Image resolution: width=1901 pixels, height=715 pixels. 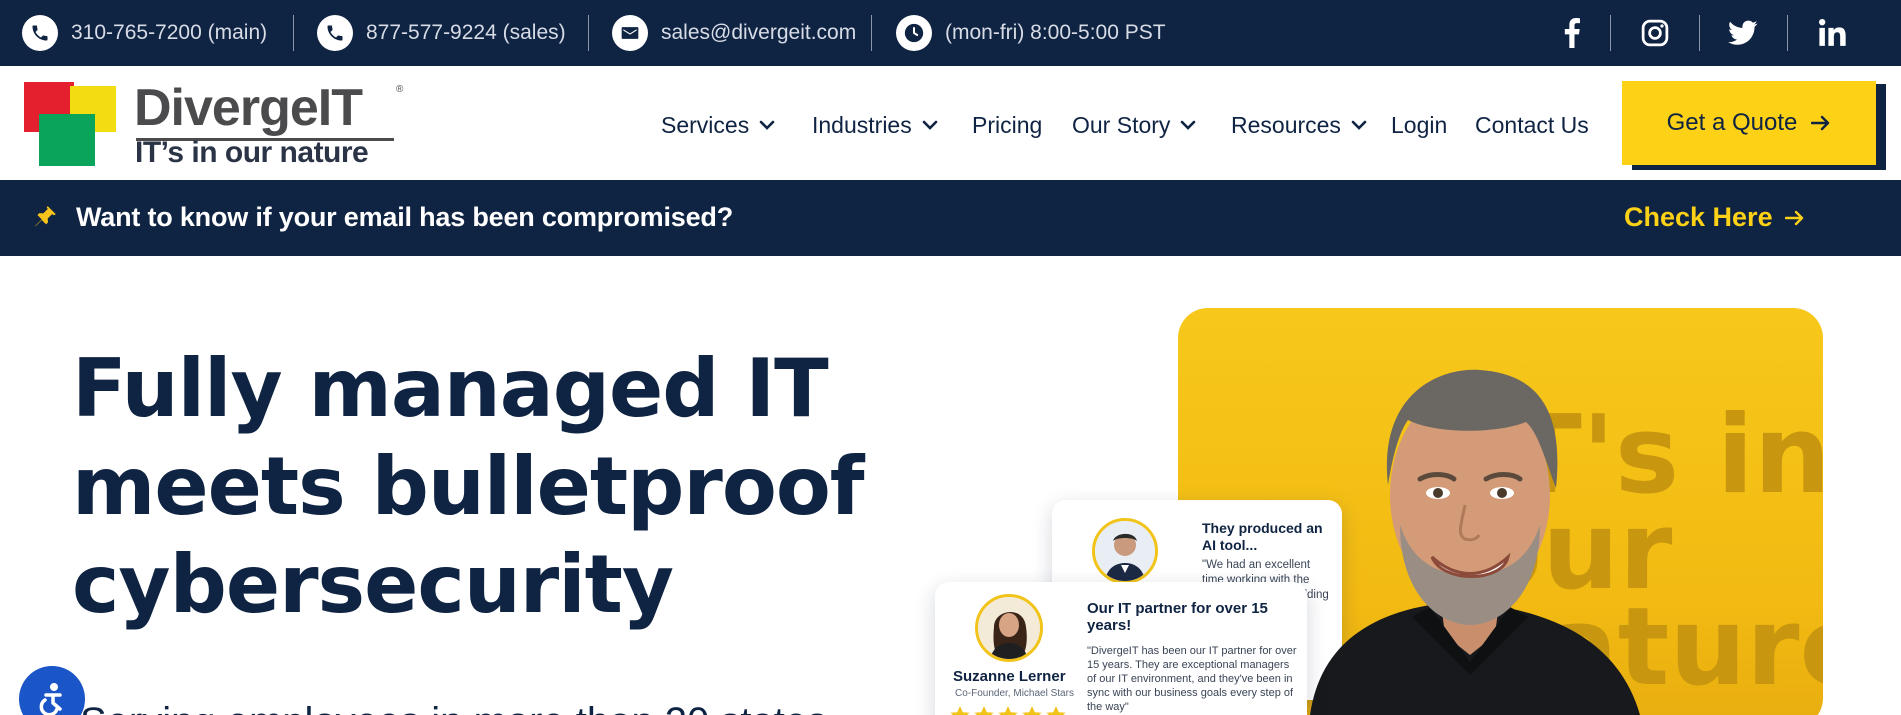 I want to click on accessibility-icon, so click(x=50, y=699).